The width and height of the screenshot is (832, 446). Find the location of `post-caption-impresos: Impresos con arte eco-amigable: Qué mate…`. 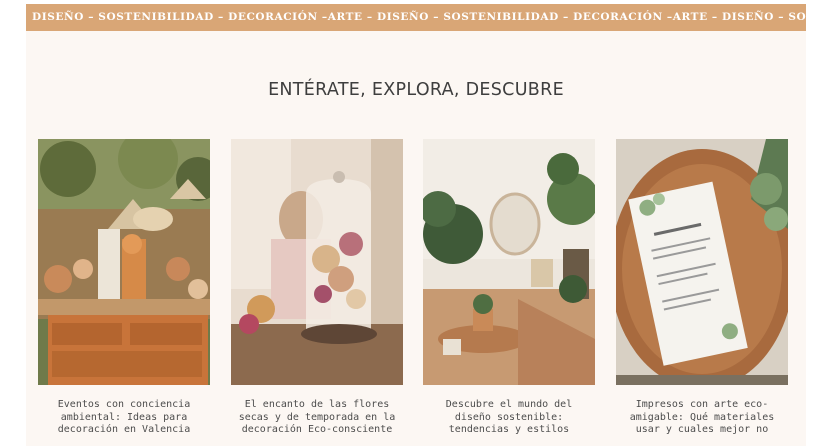

post-caption-impresos: Impresos con arte eco-amigable: Qué mate… is located at coordinates (702, 418).